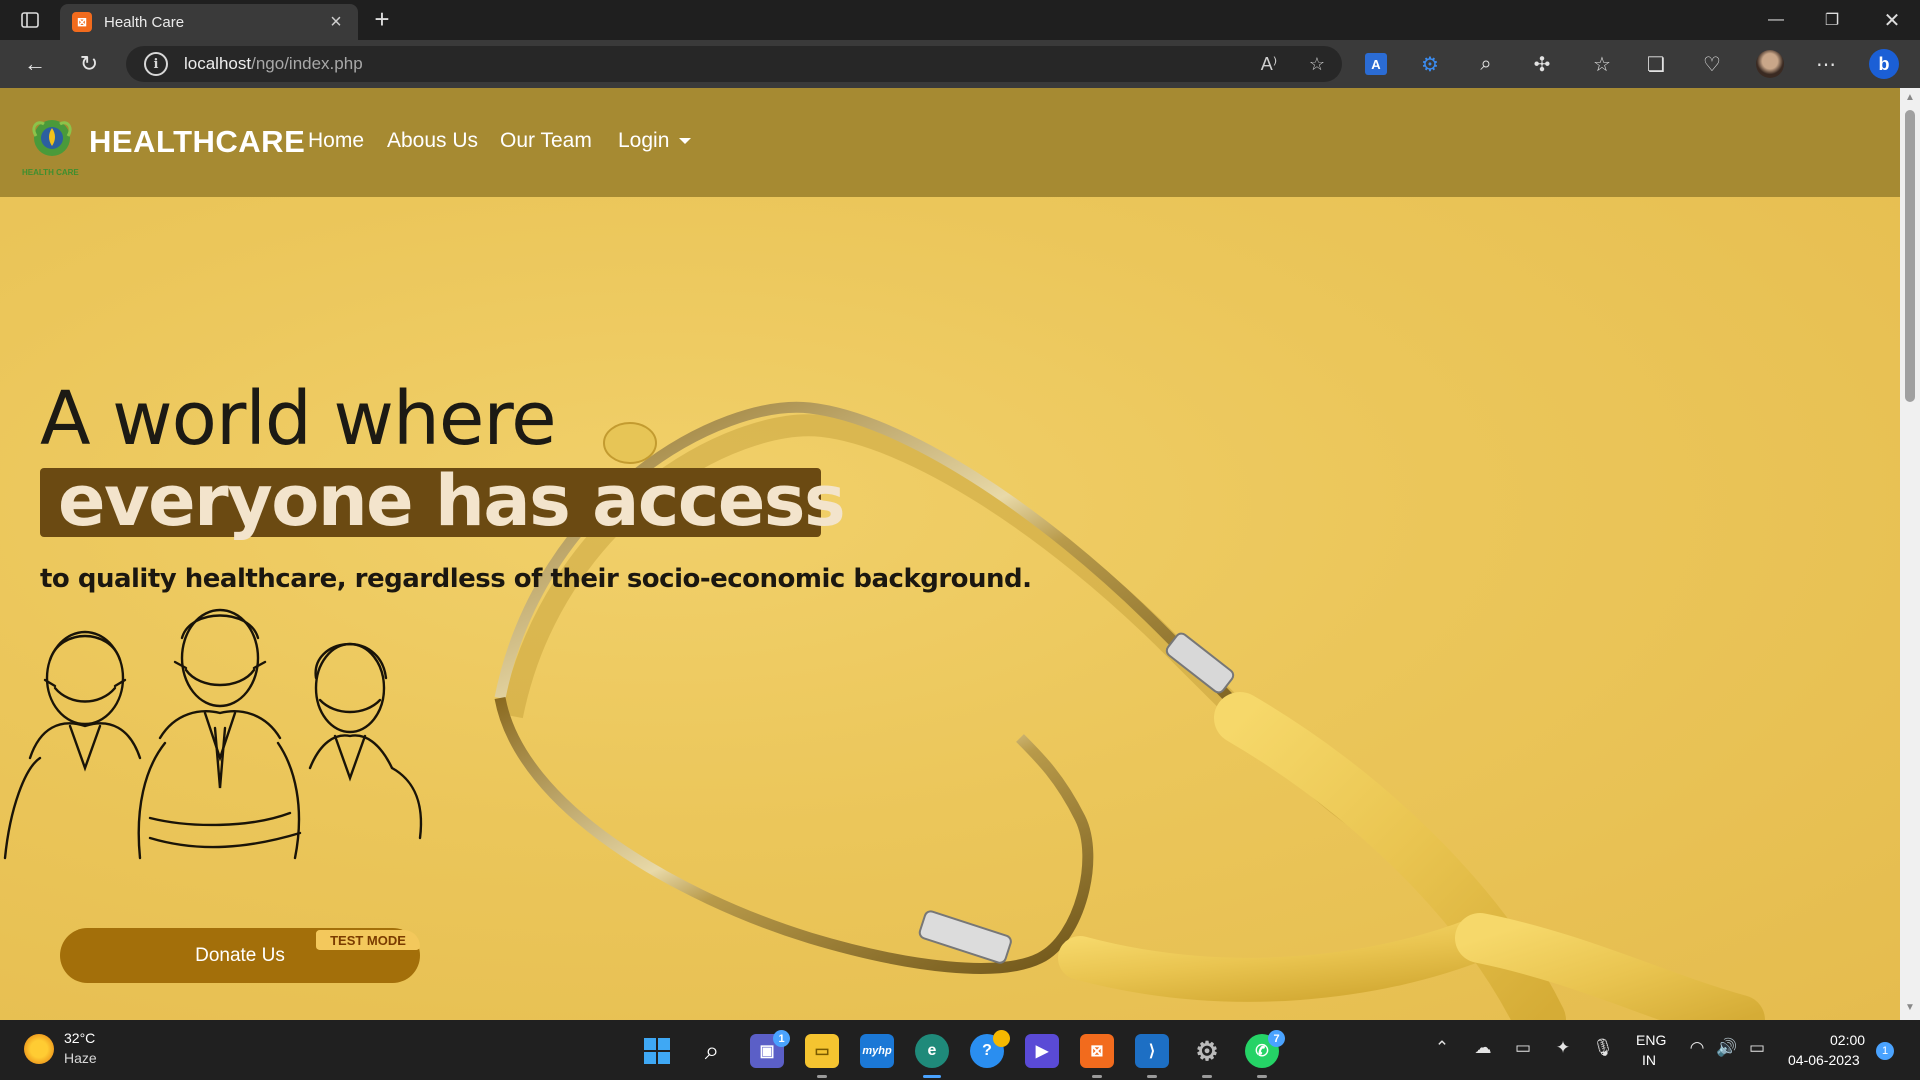  What do you see at coordinates (50, 172) in the screenshot?
I see `logo-caption: HEALTH CARE` at bounding box center [50, 172].